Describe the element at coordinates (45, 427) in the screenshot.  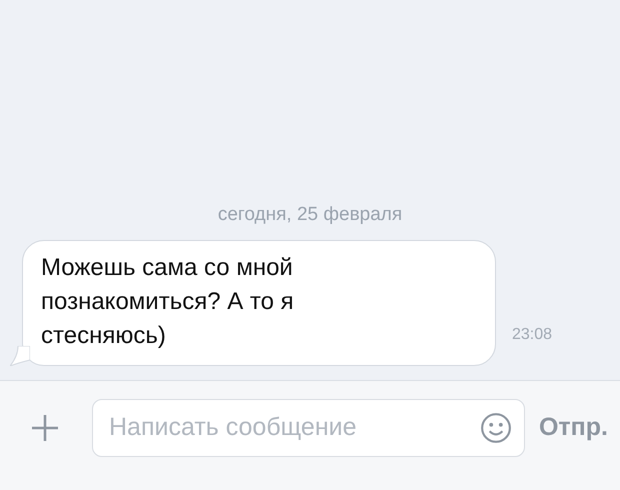
I see `plus-icon` at that location.